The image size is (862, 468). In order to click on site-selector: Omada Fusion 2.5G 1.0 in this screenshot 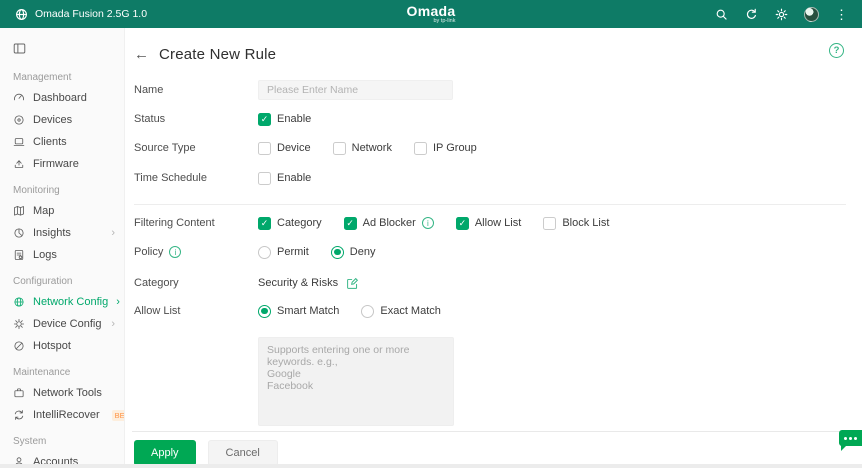, I will do `click(73, 14)`.